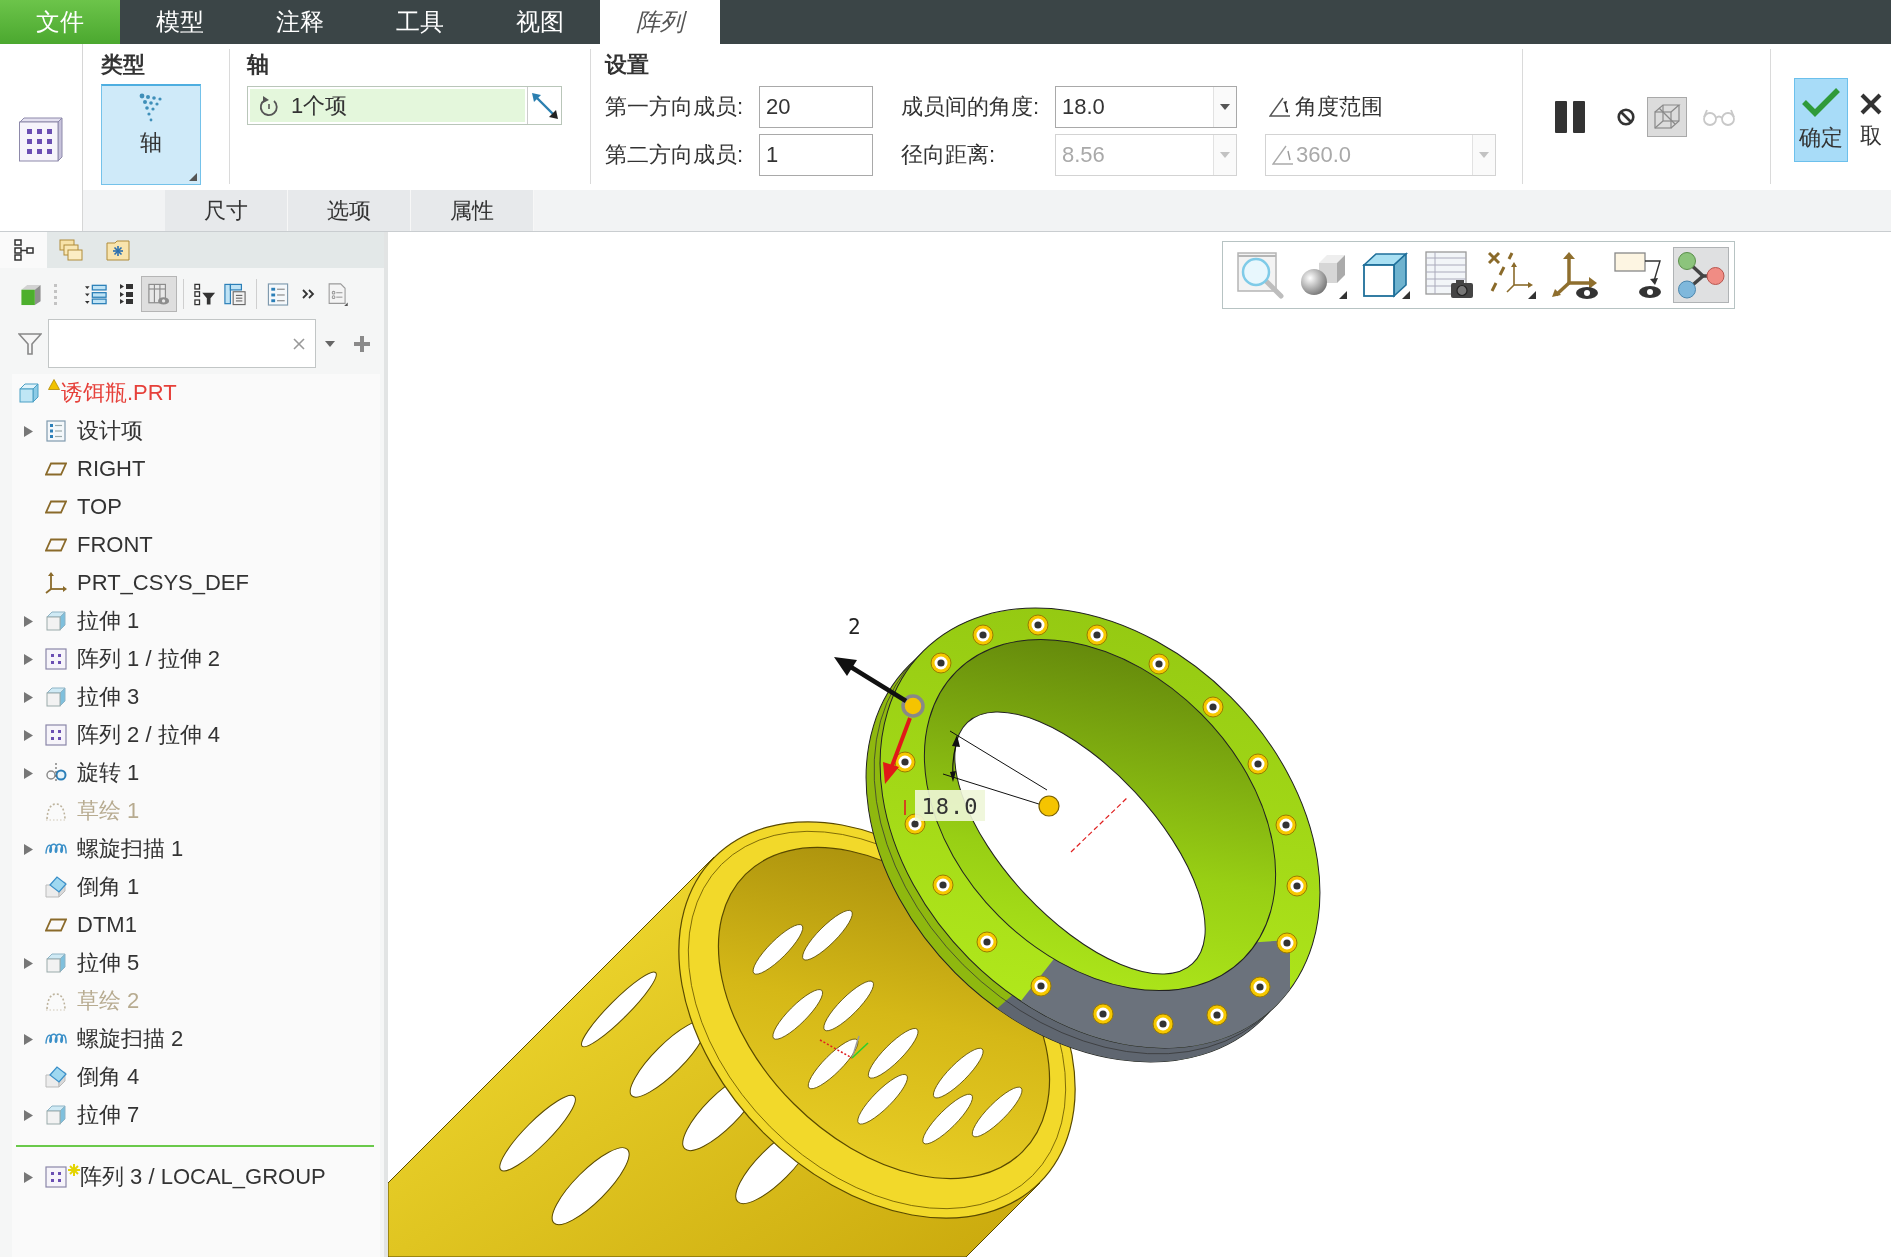 Image resolution: width=1891 pixels, height=1257 pixels. I want to click on type-button: 轴, so click(151, 134).